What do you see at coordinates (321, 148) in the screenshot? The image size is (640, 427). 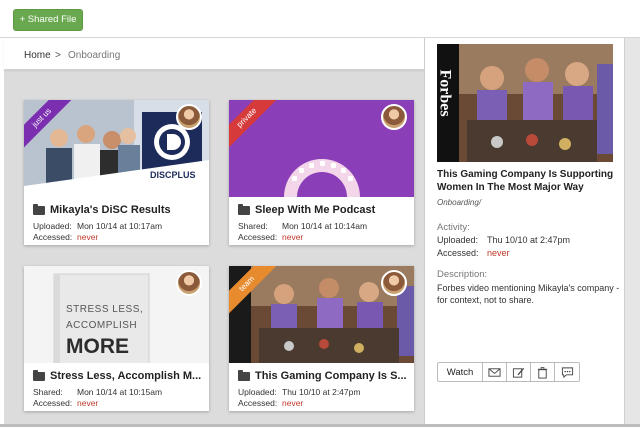 I see `card-thumbnail: private` at bounding box center [321, 148].